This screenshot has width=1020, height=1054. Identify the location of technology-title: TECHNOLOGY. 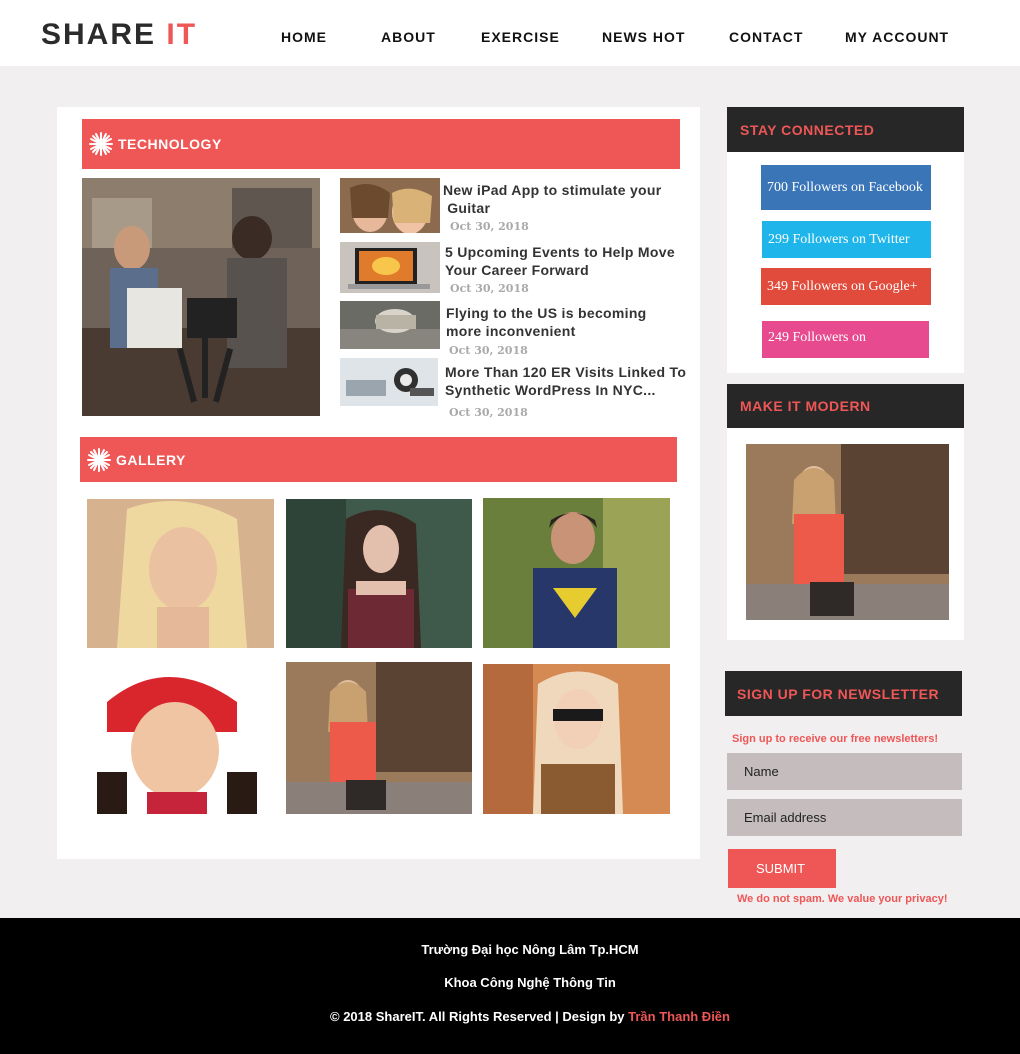
(170, 144).